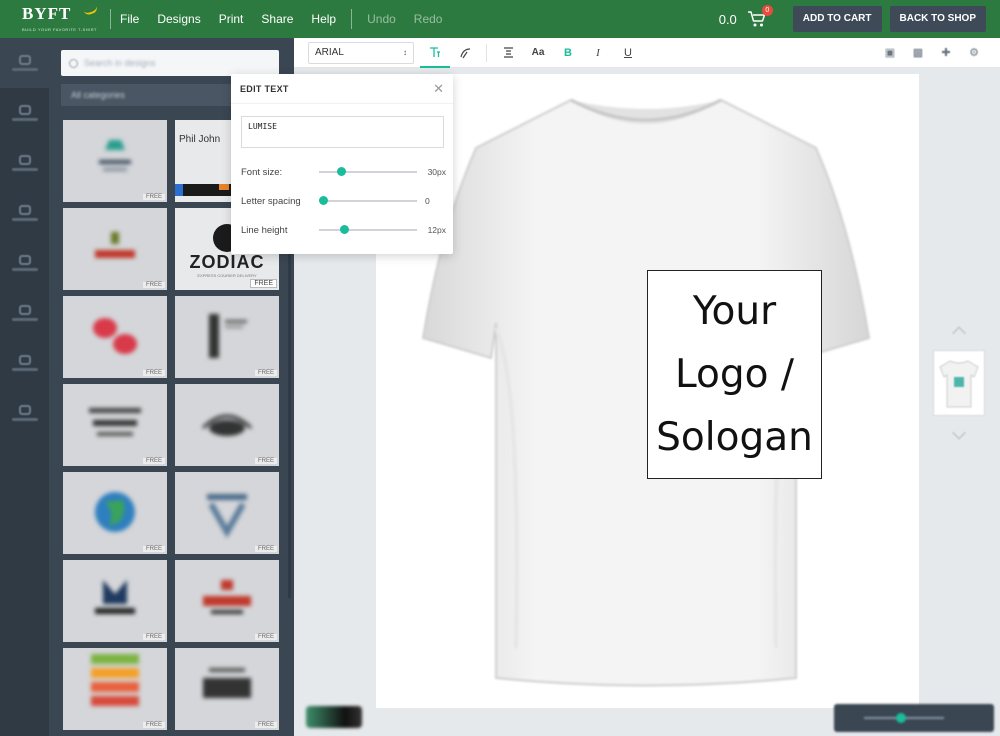  I want to click on line-height-row: Line height 12px, so click(343, 230).